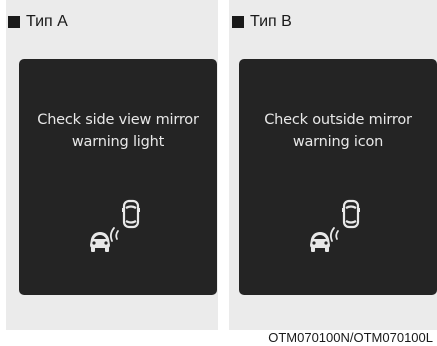 Image resolution: width=437 pixels, height=346 pixels. Describe the element at coordinates (350, 337) in the screenshot. I see `figure-code: OTM070100N/OTM070100L` at that location.